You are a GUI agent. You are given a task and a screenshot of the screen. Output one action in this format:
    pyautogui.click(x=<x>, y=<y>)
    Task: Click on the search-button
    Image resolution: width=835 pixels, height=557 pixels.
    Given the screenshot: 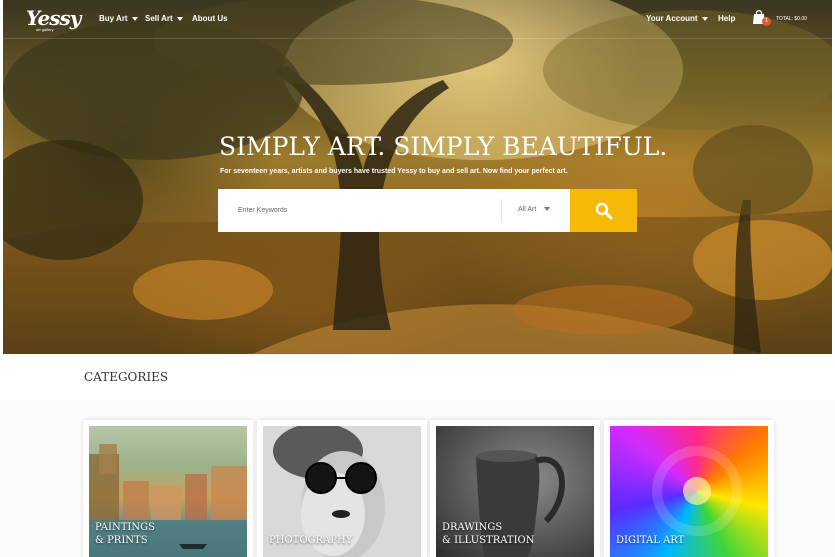 What is the action you would take?
    pyautogui.click(x=603, y=210)
    